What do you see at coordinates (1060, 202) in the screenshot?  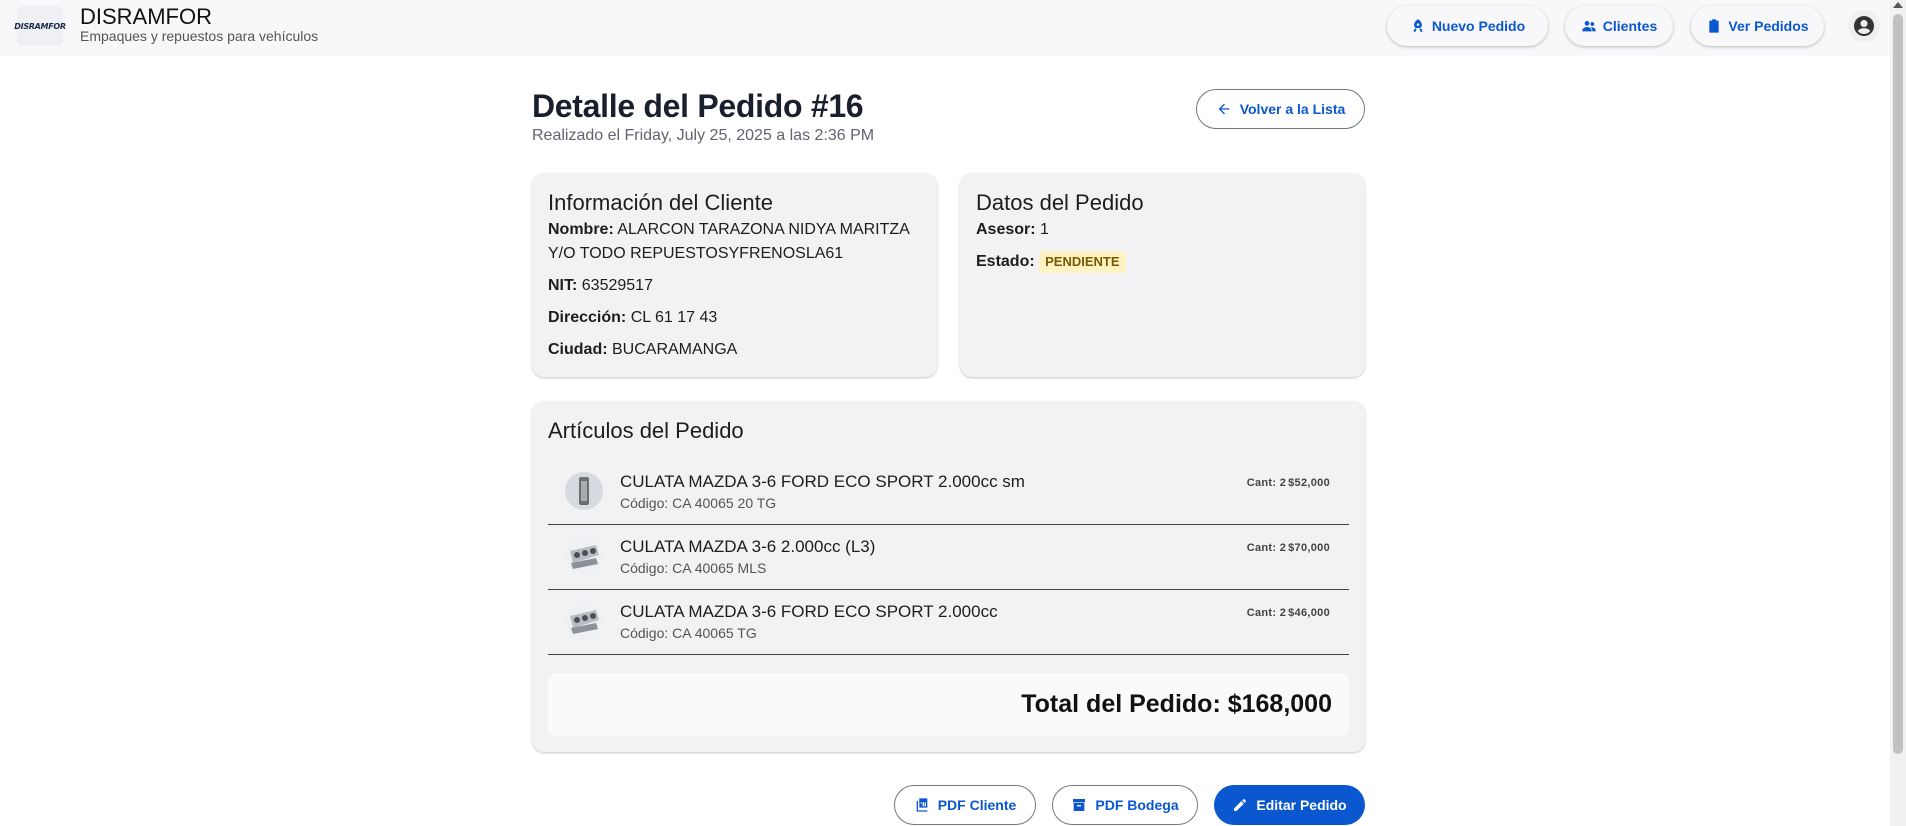 I see `order-data-title: Datos del Pedido` at bounding box center [1060, 202].